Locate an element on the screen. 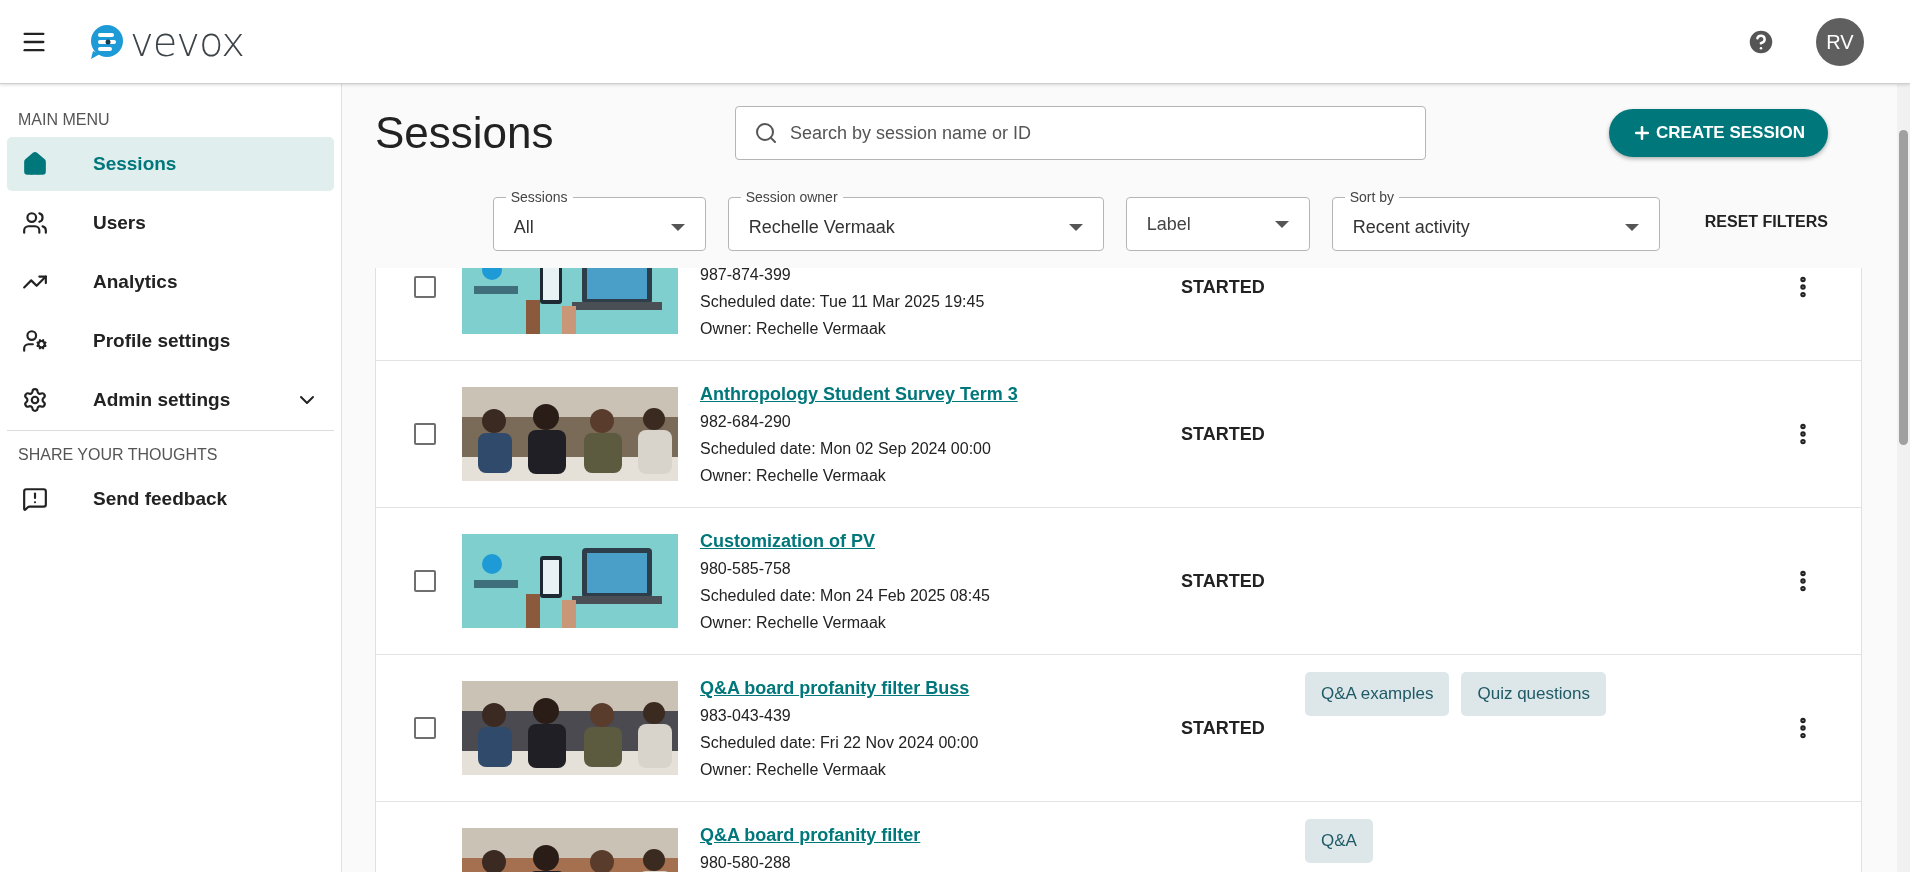 The image size is (1910, 872). logo-wordmark: vevox is located at coordinates (187, 41).